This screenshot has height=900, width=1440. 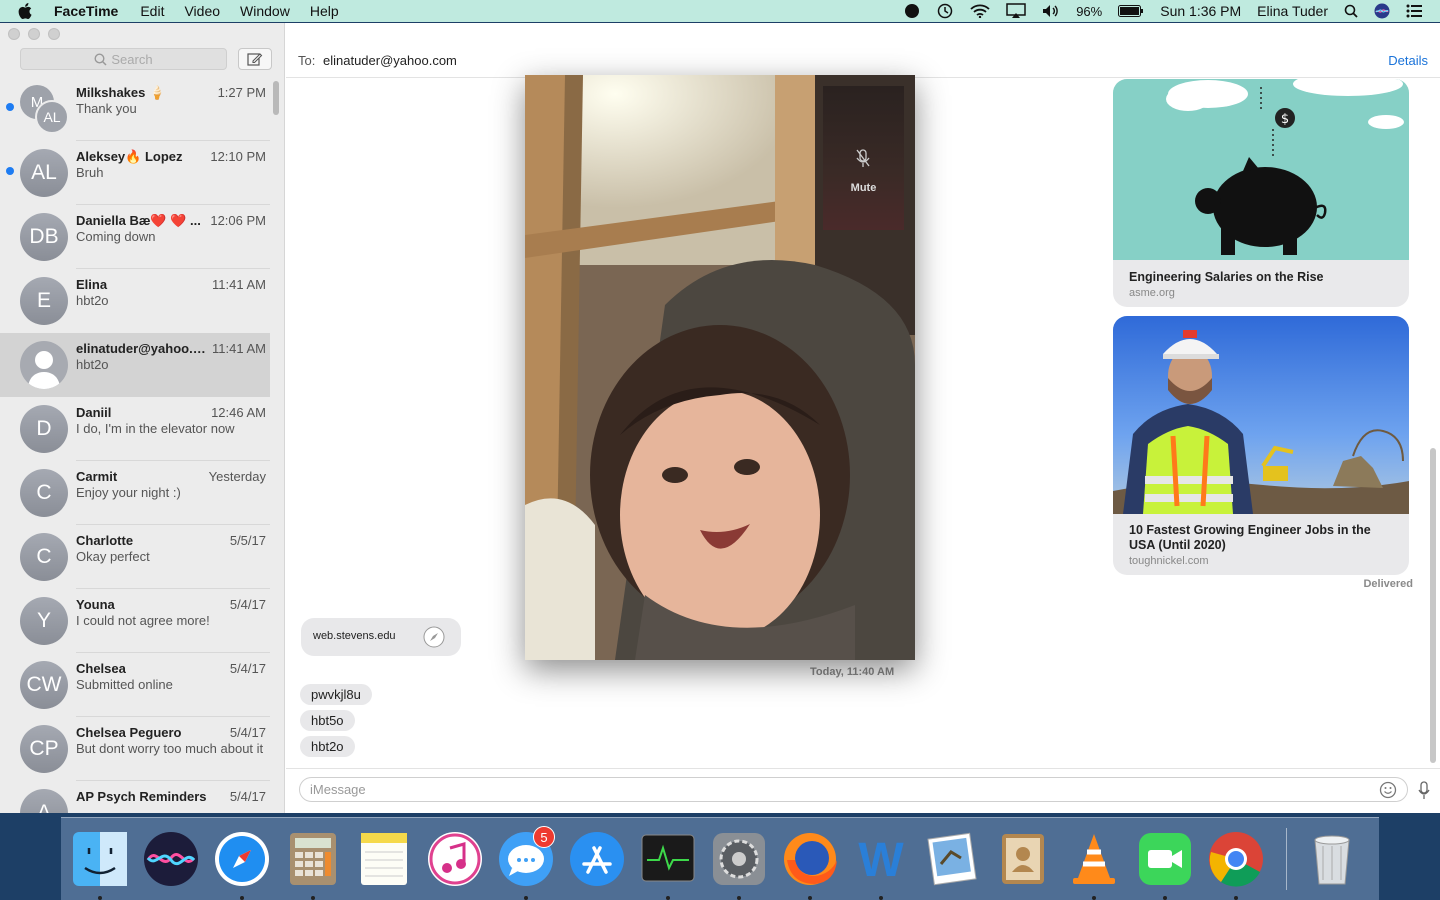 I want to click on dock: 5 W, so click(x=720, y=858).